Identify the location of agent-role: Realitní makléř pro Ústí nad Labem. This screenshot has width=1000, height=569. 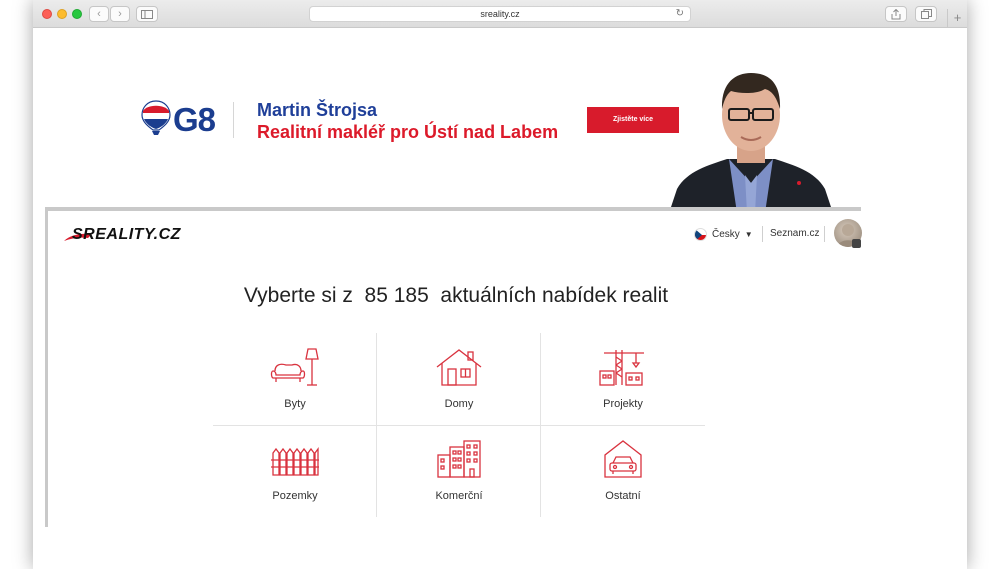
(408, 132).